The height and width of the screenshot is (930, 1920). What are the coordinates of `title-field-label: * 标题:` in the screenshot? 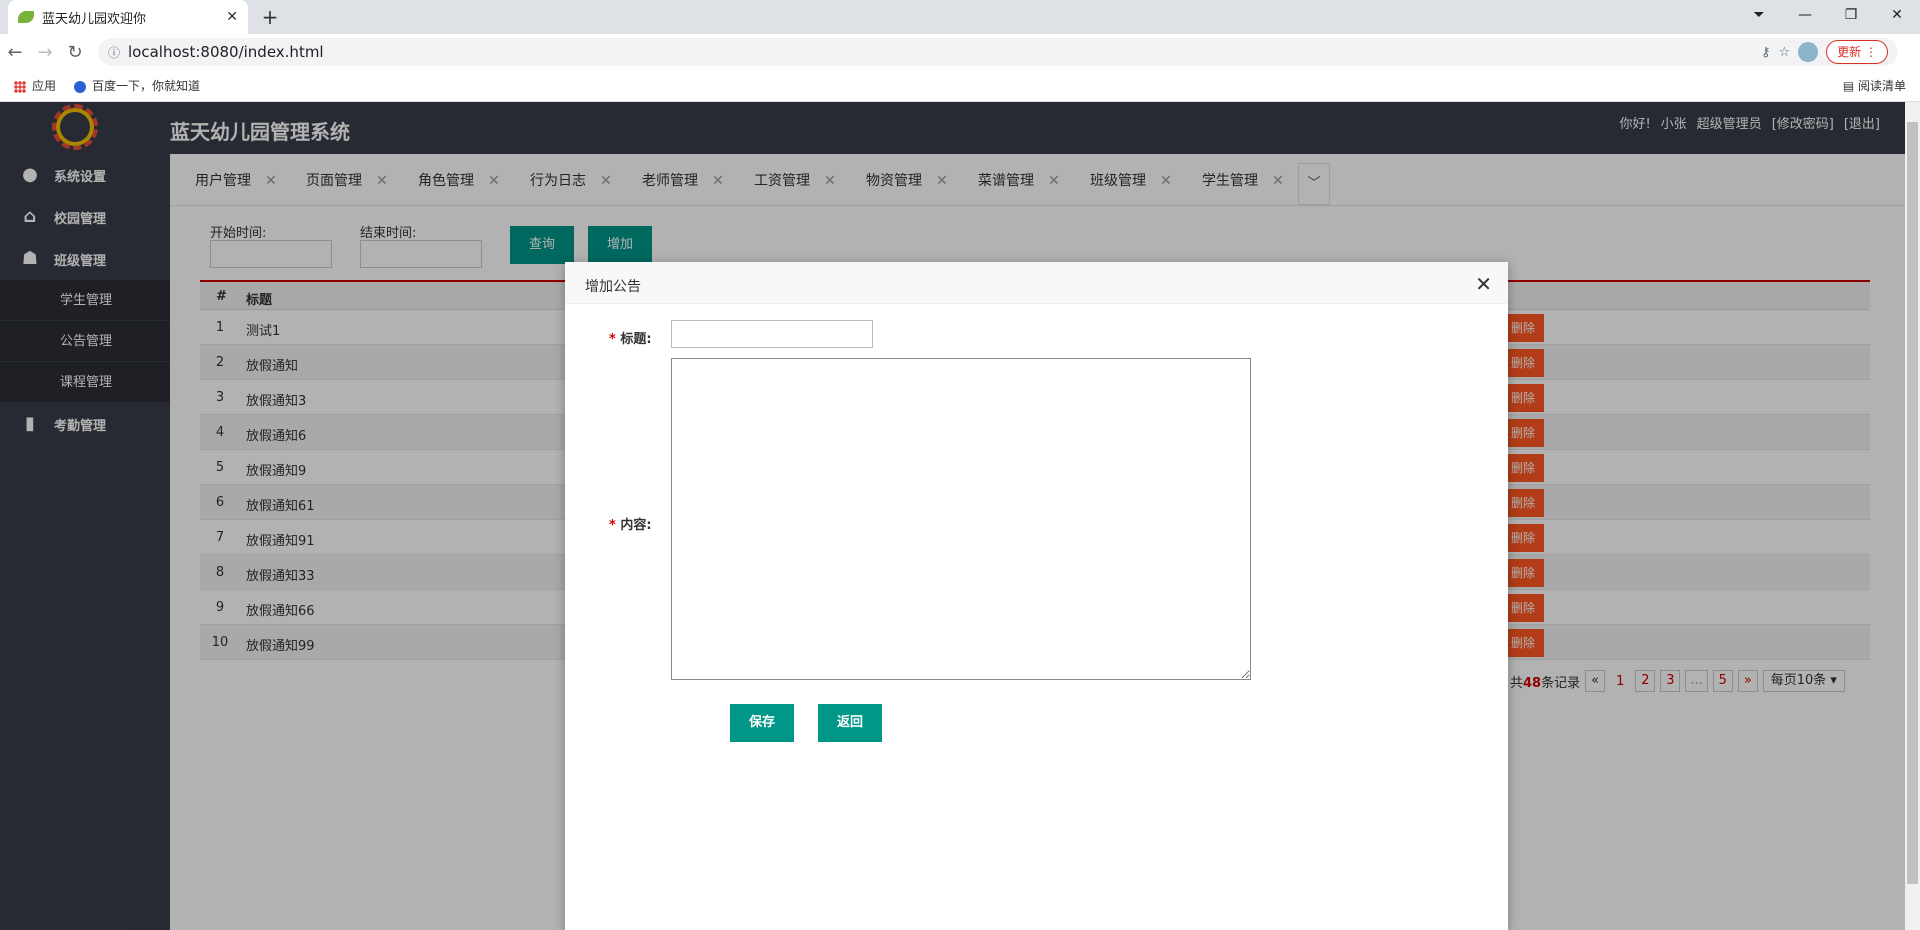 It's located at (630, 337).